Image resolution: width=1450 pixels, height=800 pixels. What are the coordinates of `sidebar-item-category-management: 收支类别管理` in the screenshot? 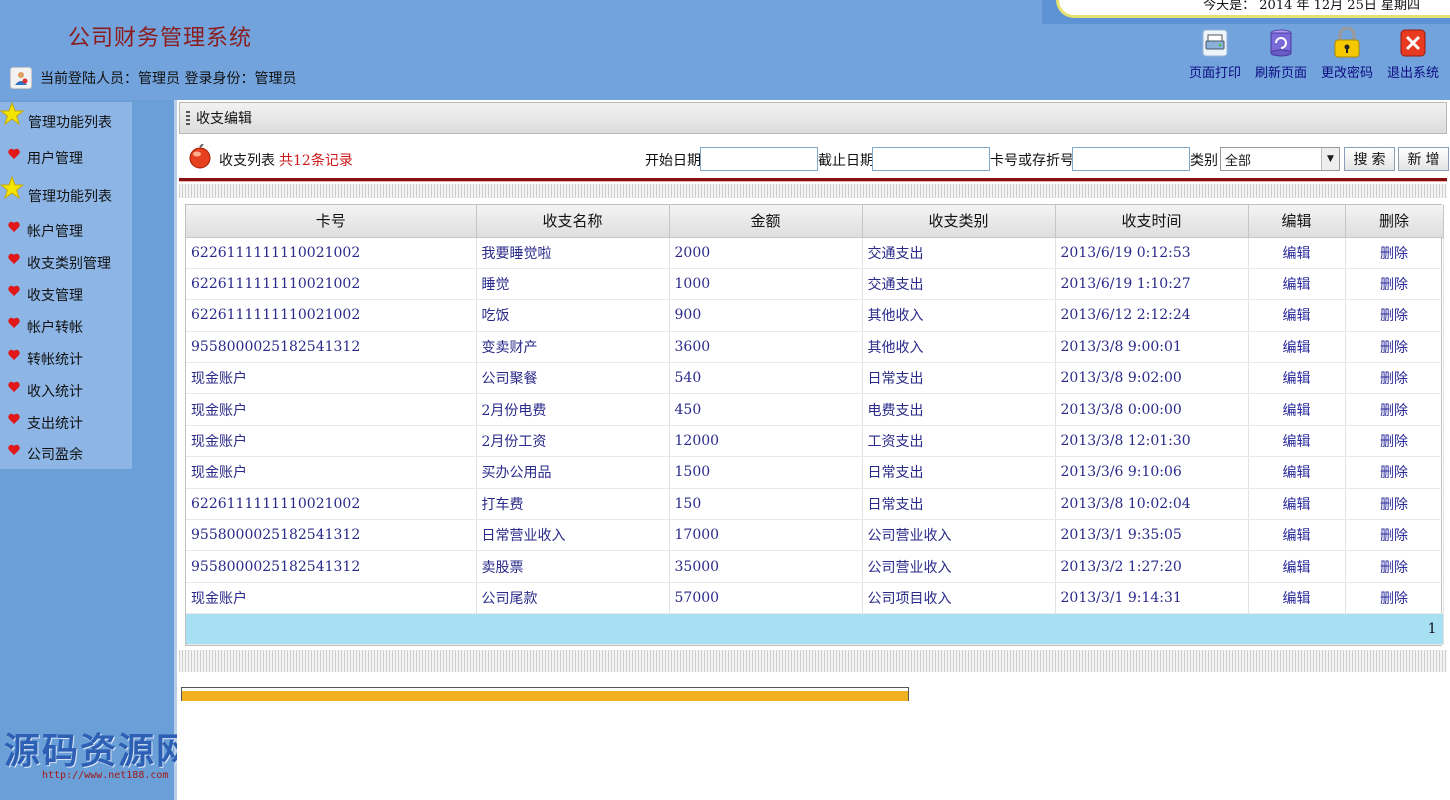 It's located at (66, 263).